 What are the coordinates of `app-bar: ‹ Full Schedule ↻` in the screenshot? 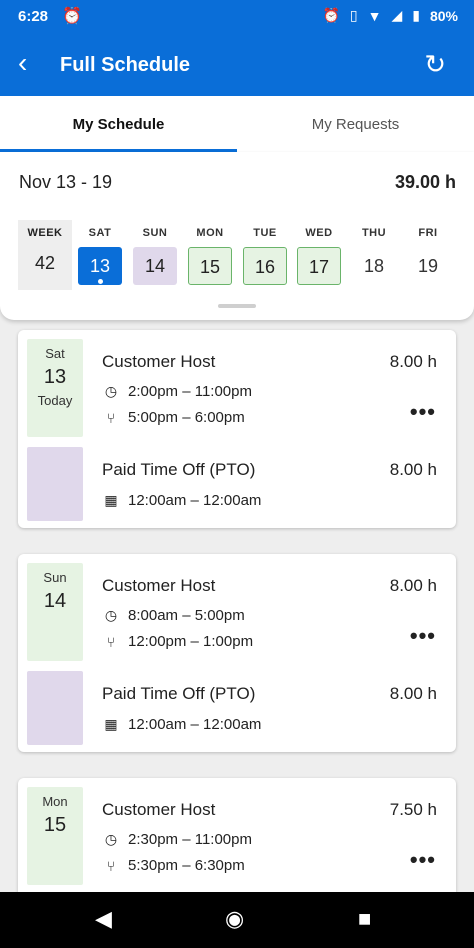 It's located at (237, 65).